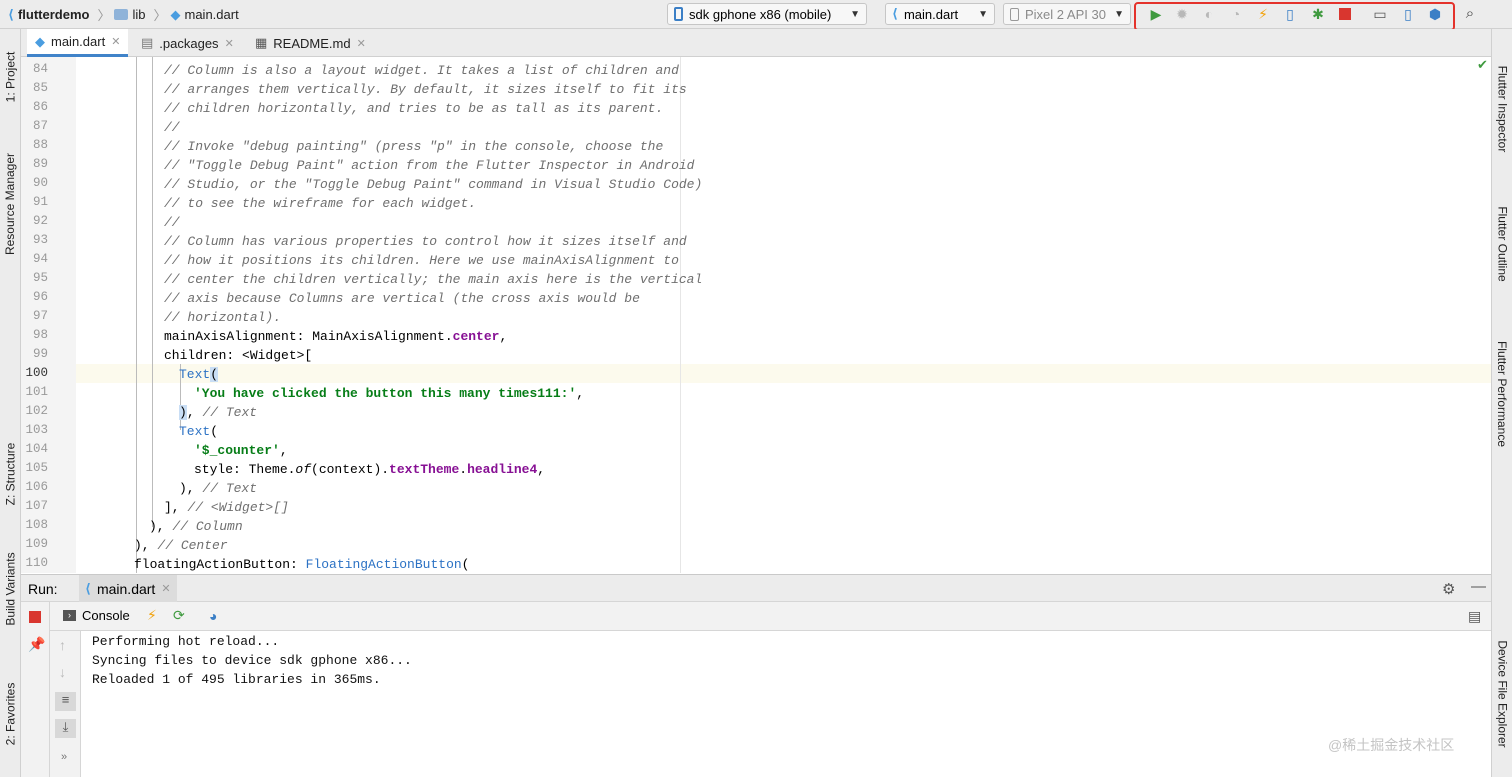 The width and height of the screenshot is (1512, 777). I want to click on layout-icon: ▤, so click(1474, 616).